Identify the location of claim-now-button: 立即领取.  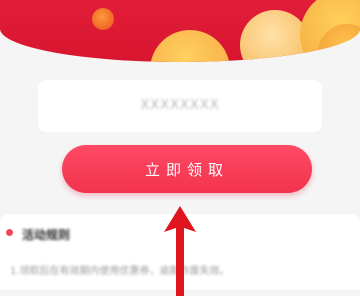
(187, 169).